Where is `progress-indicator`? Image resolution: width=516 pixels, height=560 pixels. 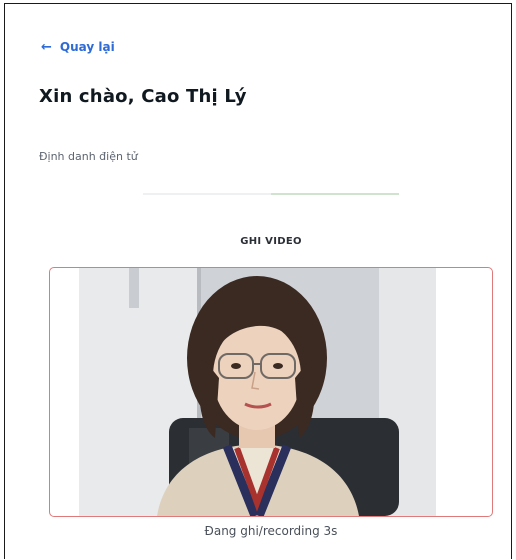 progress-indicator is located at coordinates (271, 194).